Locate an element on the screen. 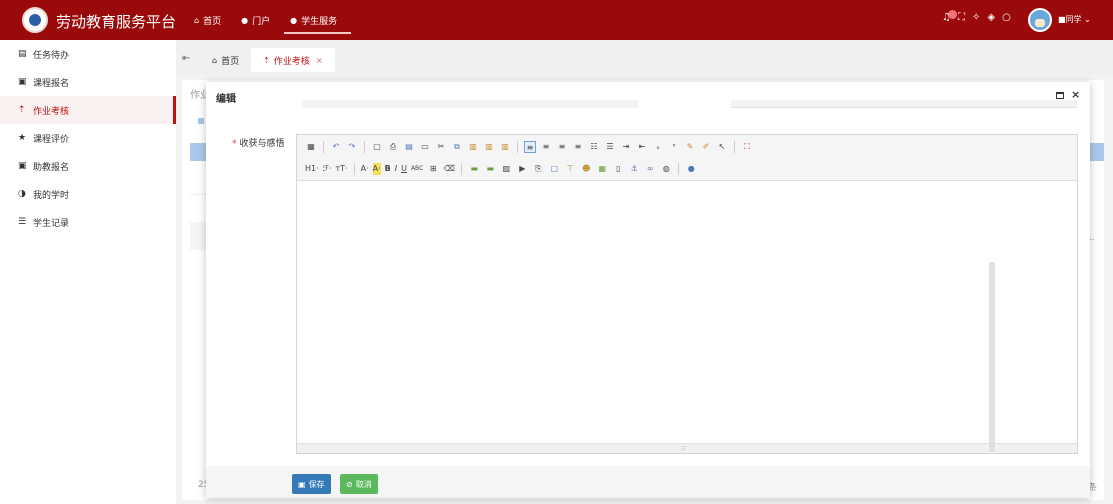 This screenshot has width=1113, height=504. user-menu: ■同学 ⌄ is located at coordinates (1074, 19).